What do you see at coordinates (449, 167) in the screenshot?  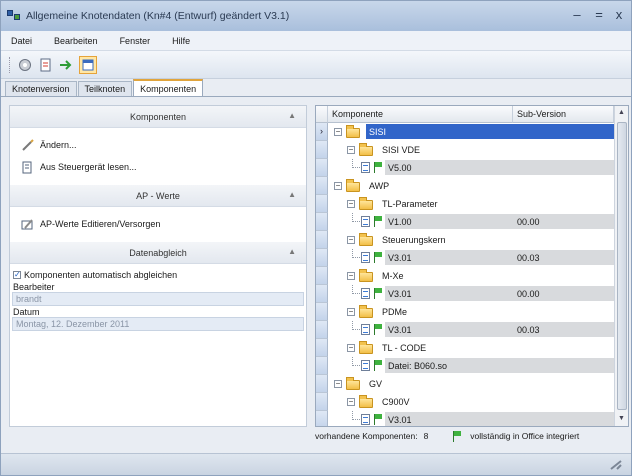 I see `version-cell: V5.00` at bounding box center [449, 167].